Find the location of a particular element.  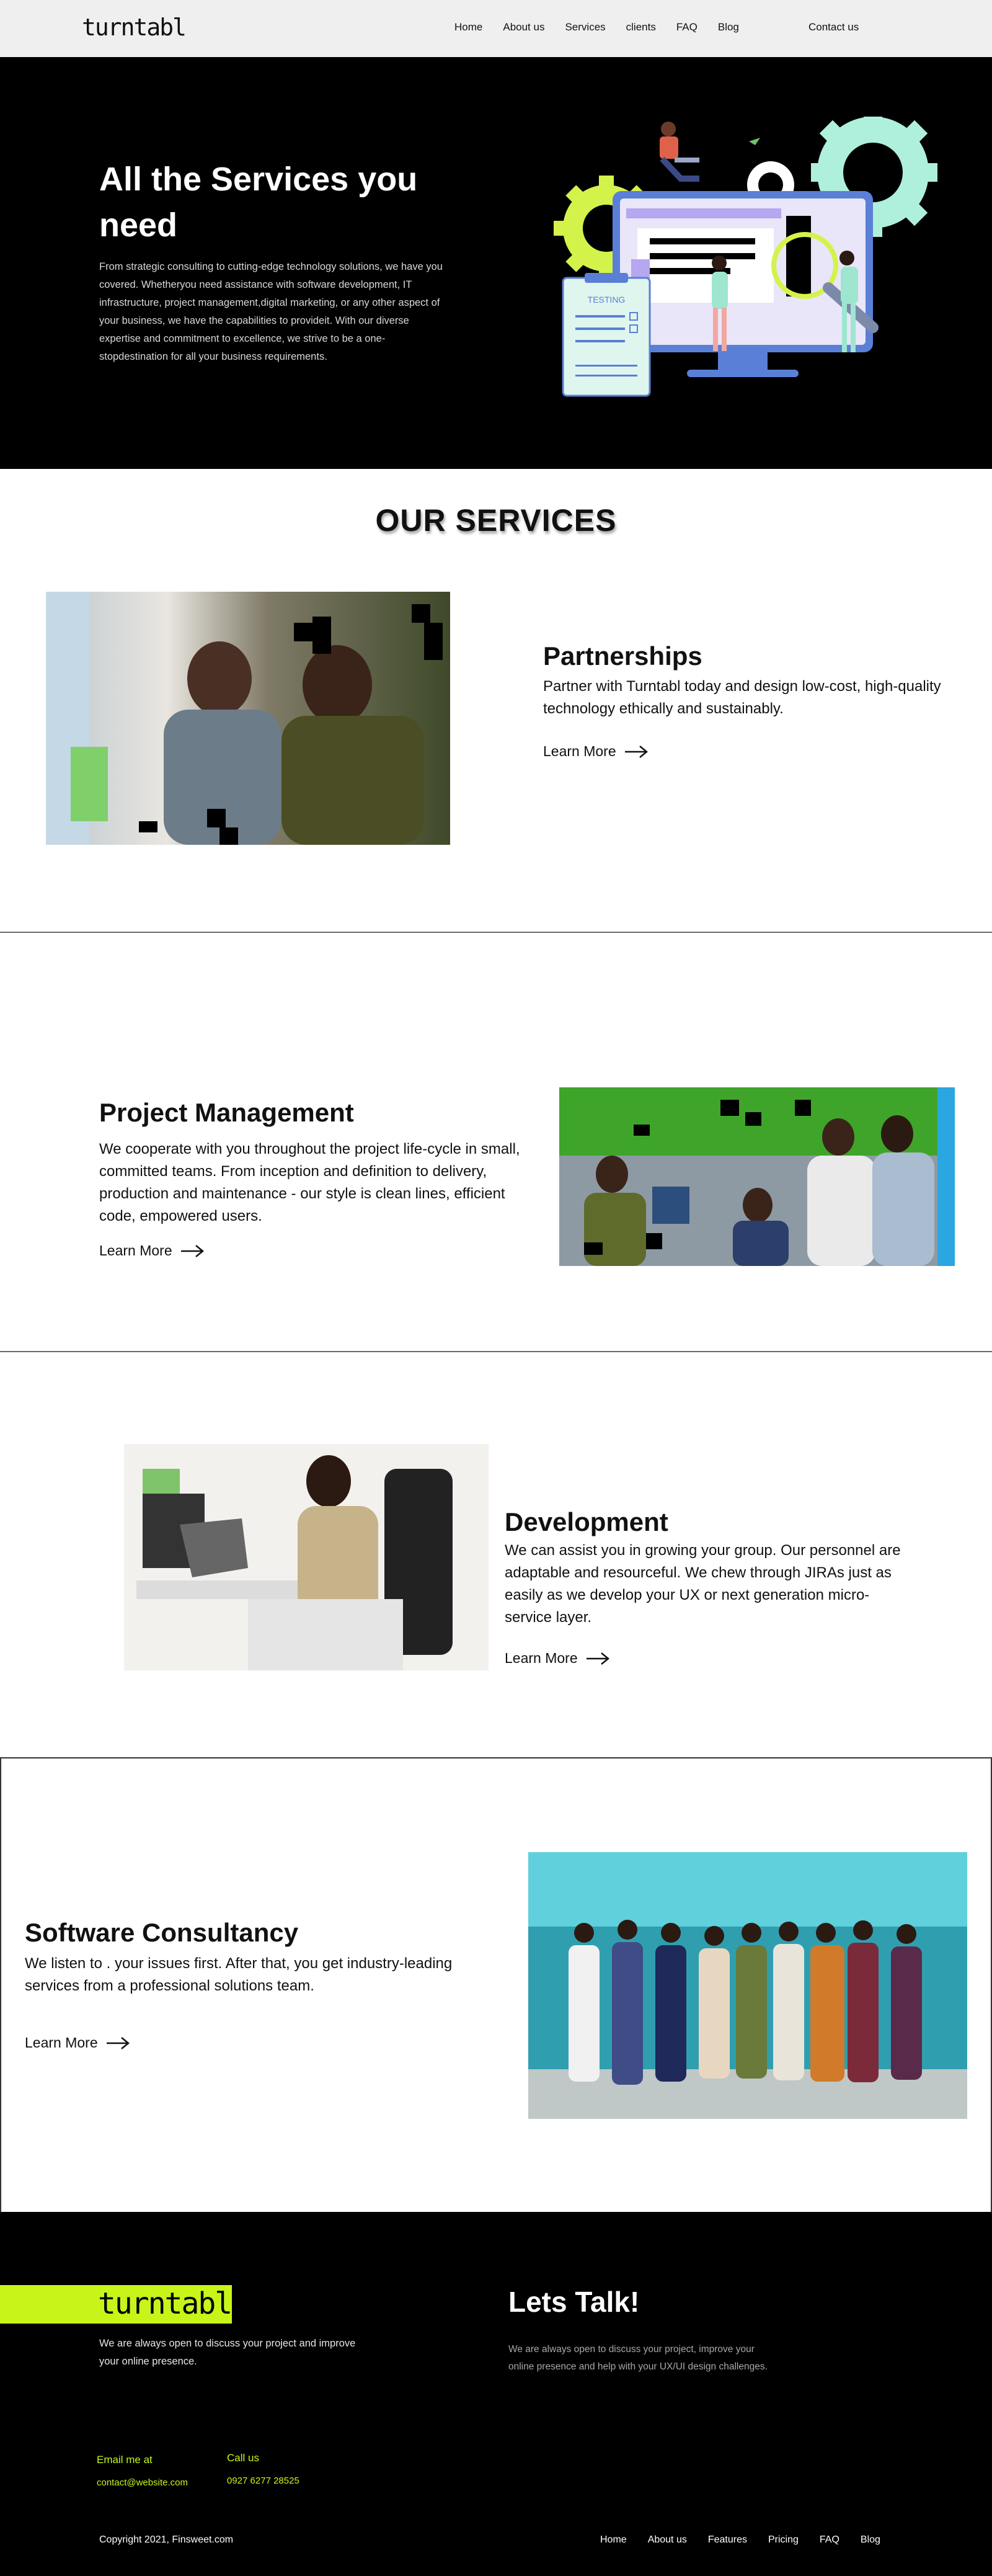

nav-link-home: Home is located at coordinates (468, 27).